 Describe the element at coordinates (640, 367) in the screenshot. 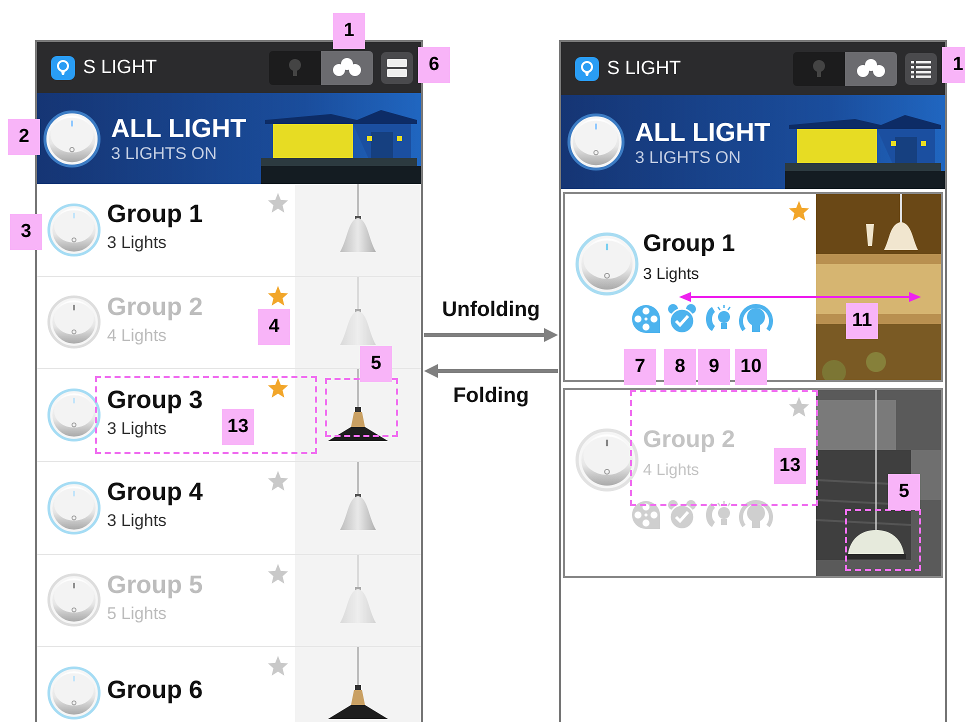

I see `callout-label: 7` at that location.